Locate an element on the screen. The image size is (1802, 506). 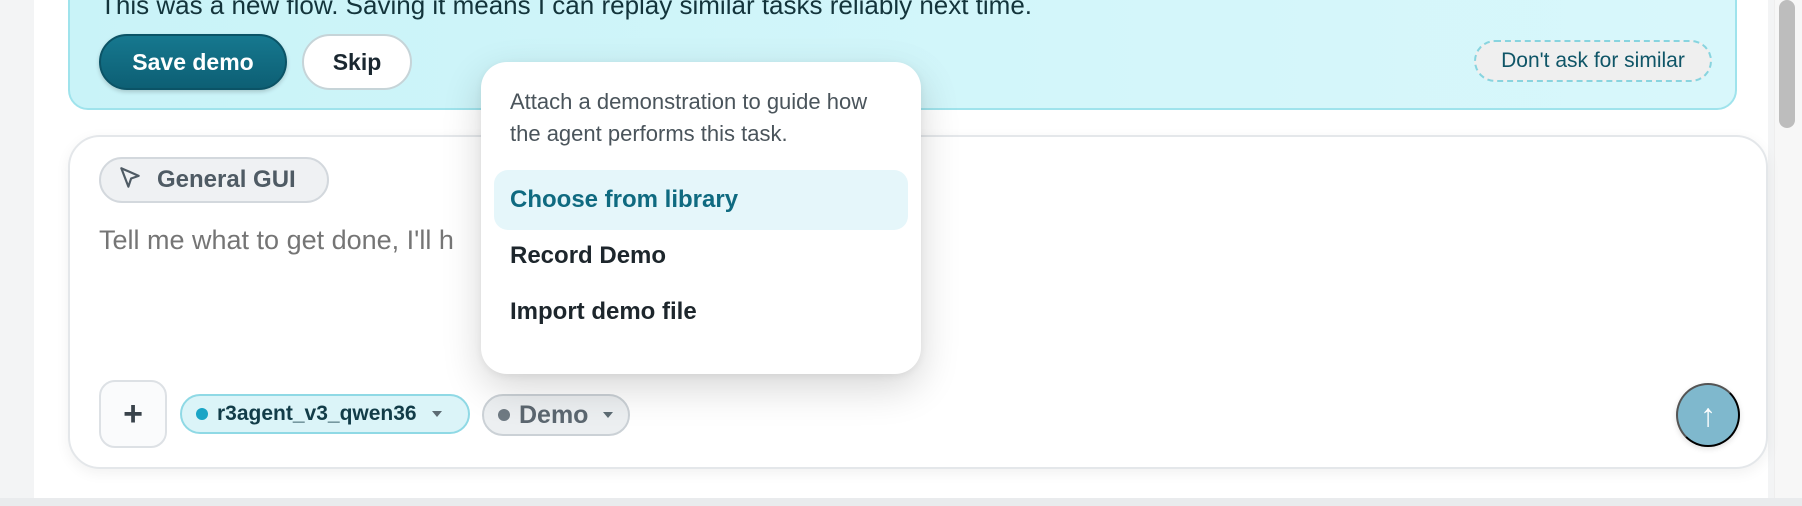
mode-selector: General GUI is located at coordinates (214, 180).